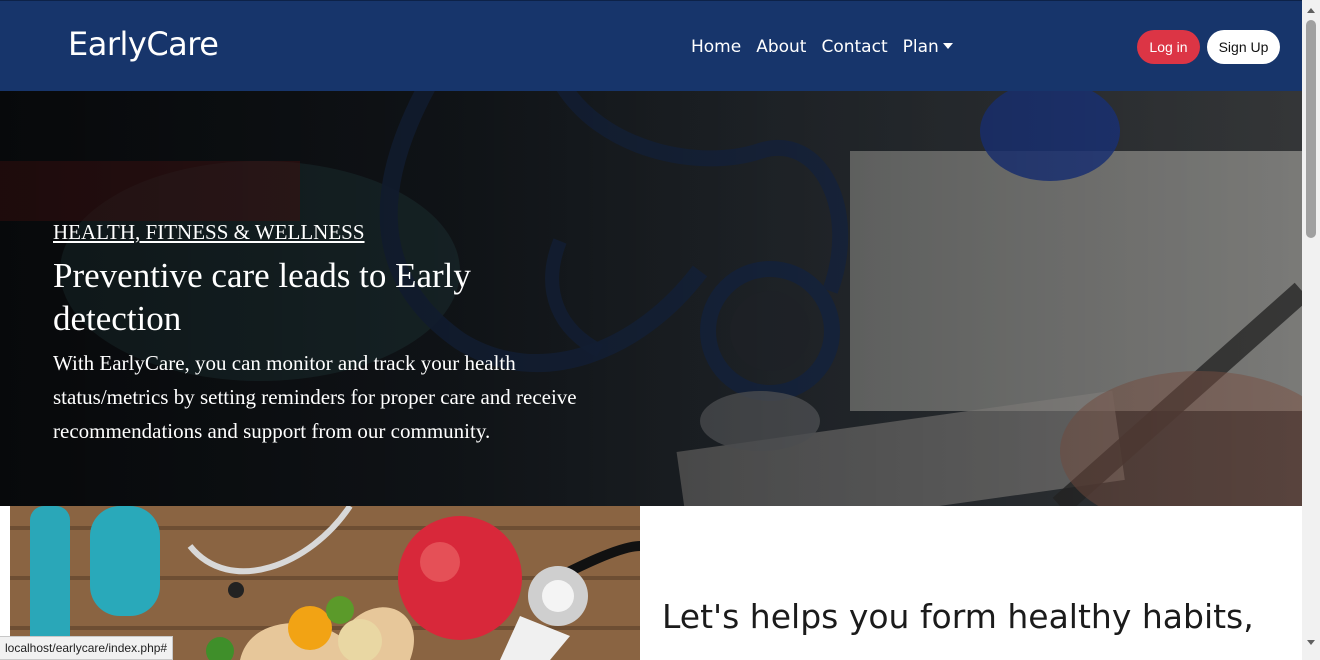  I want to click on hero-eyebrow: HEALTH, FITNESS & WELLNESS, so click(209, 232).